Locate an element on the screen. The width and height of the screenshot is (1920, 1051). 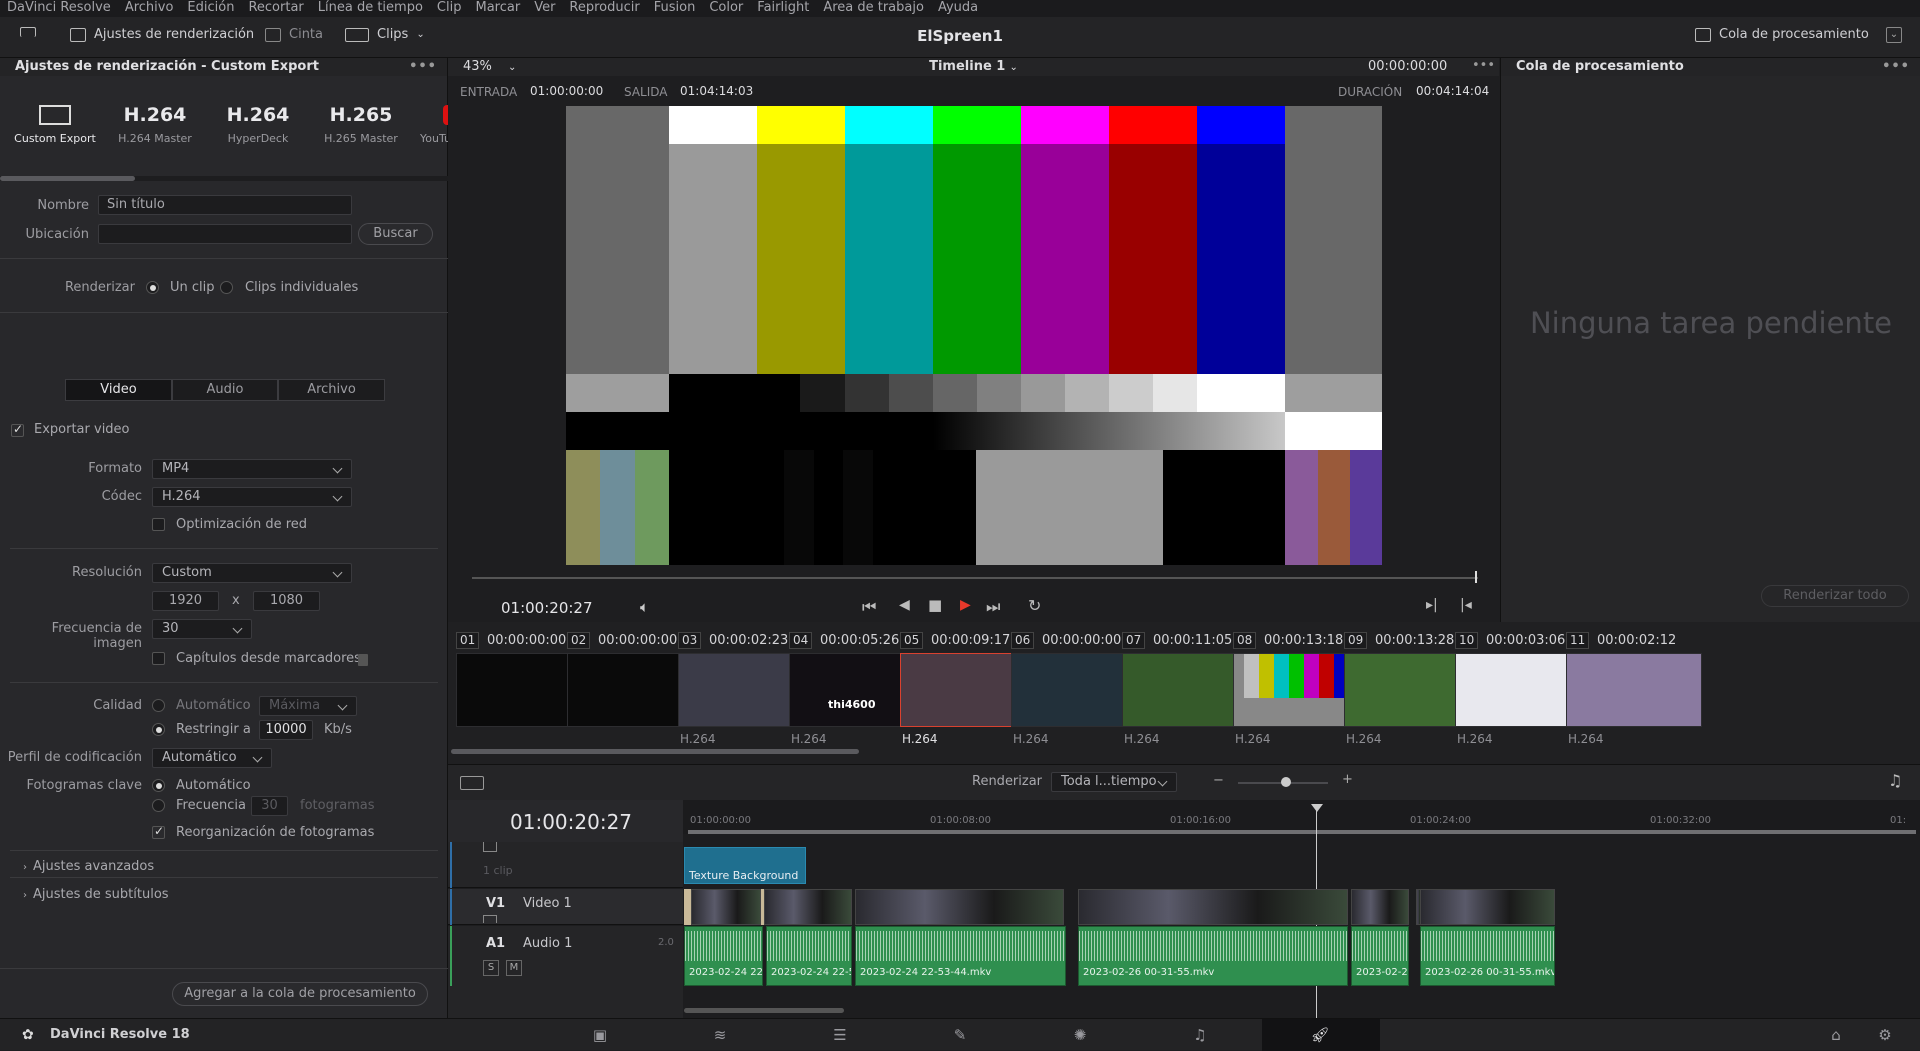
media-page-icon: ▣ is located at coordinates (600, 1035).